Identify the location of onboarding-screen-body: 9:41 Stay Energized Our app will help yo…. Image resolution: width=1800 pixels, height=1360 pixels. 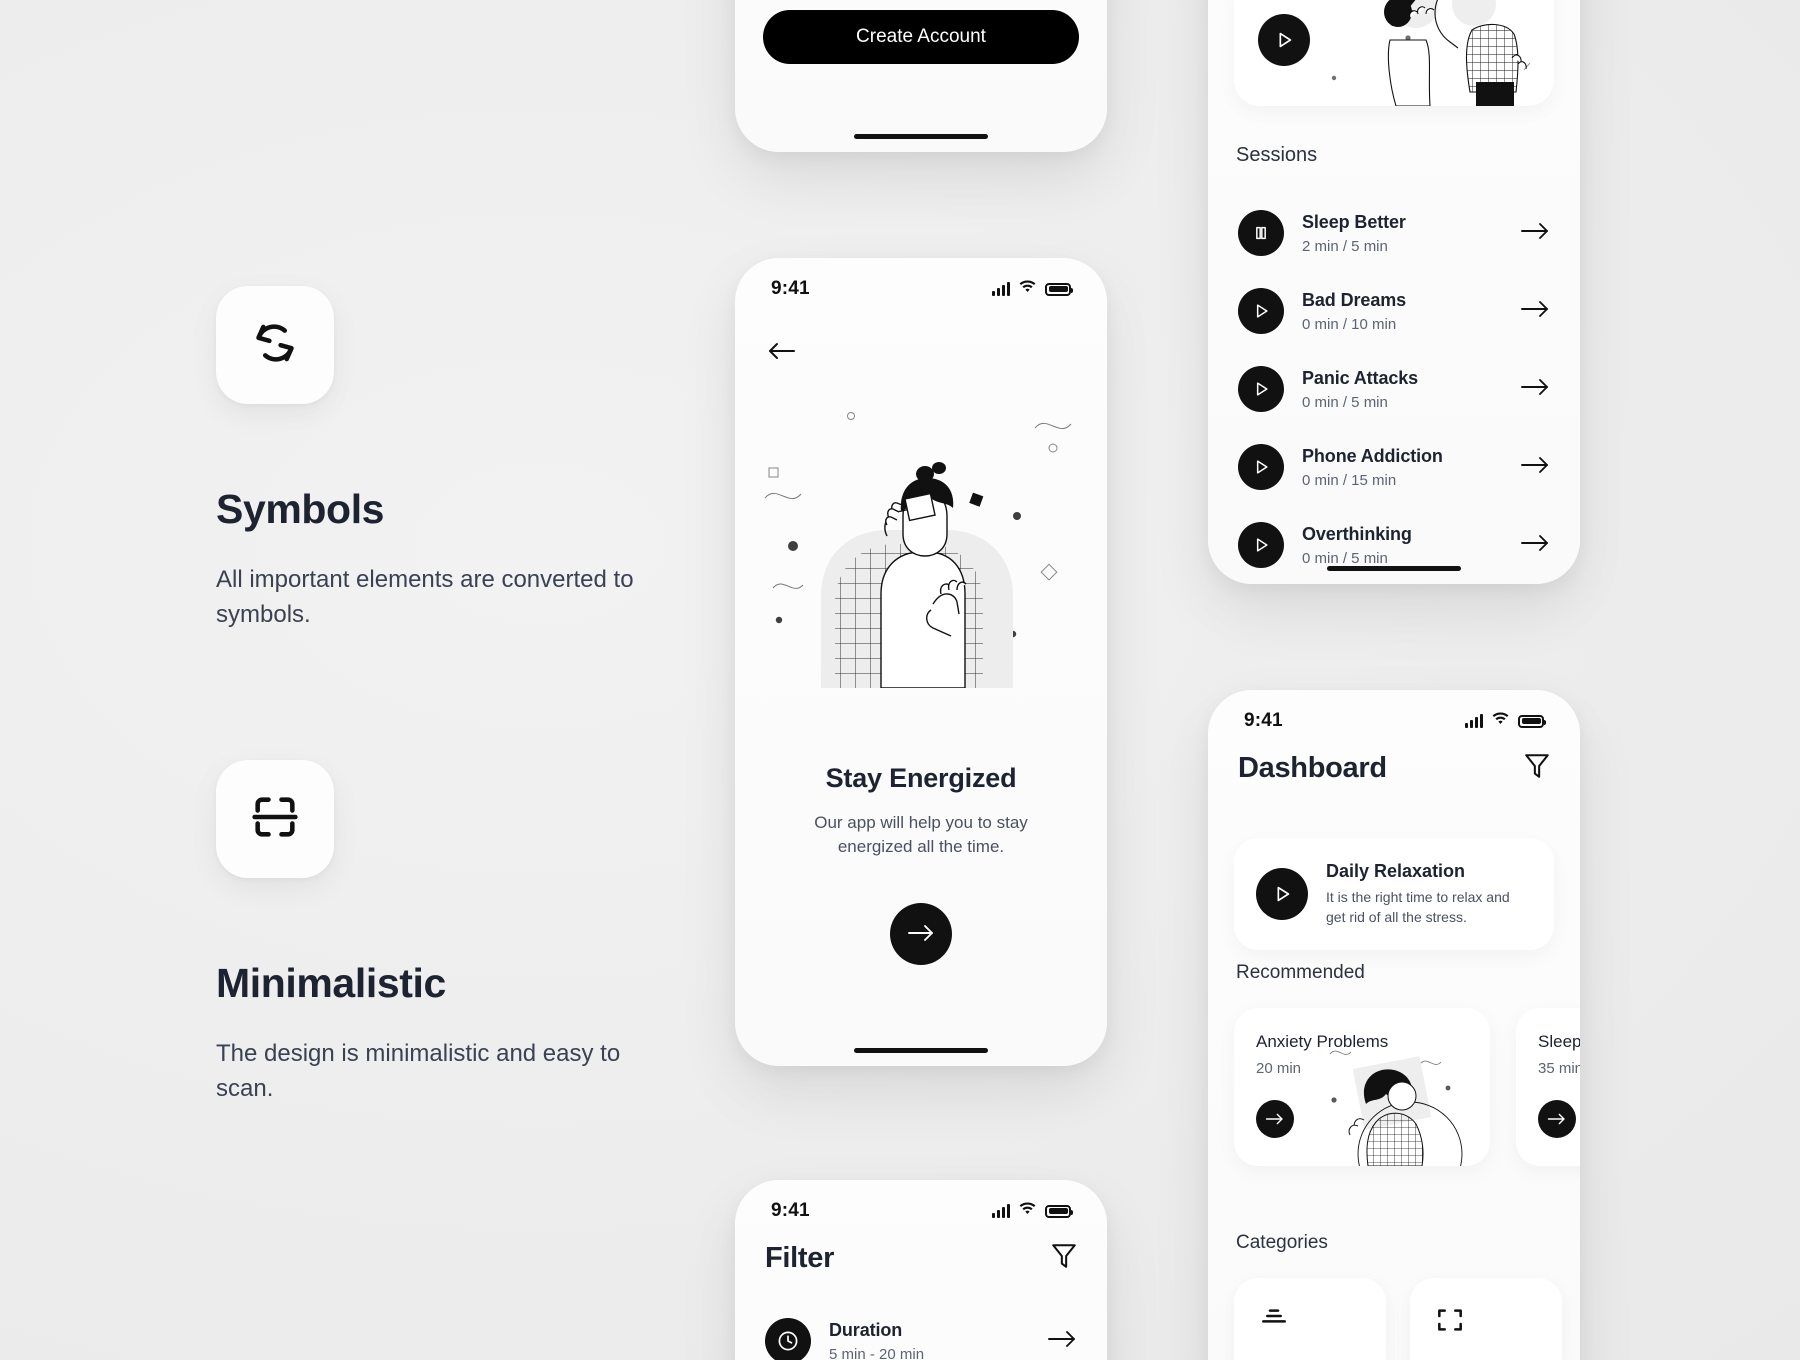
(921, 662).